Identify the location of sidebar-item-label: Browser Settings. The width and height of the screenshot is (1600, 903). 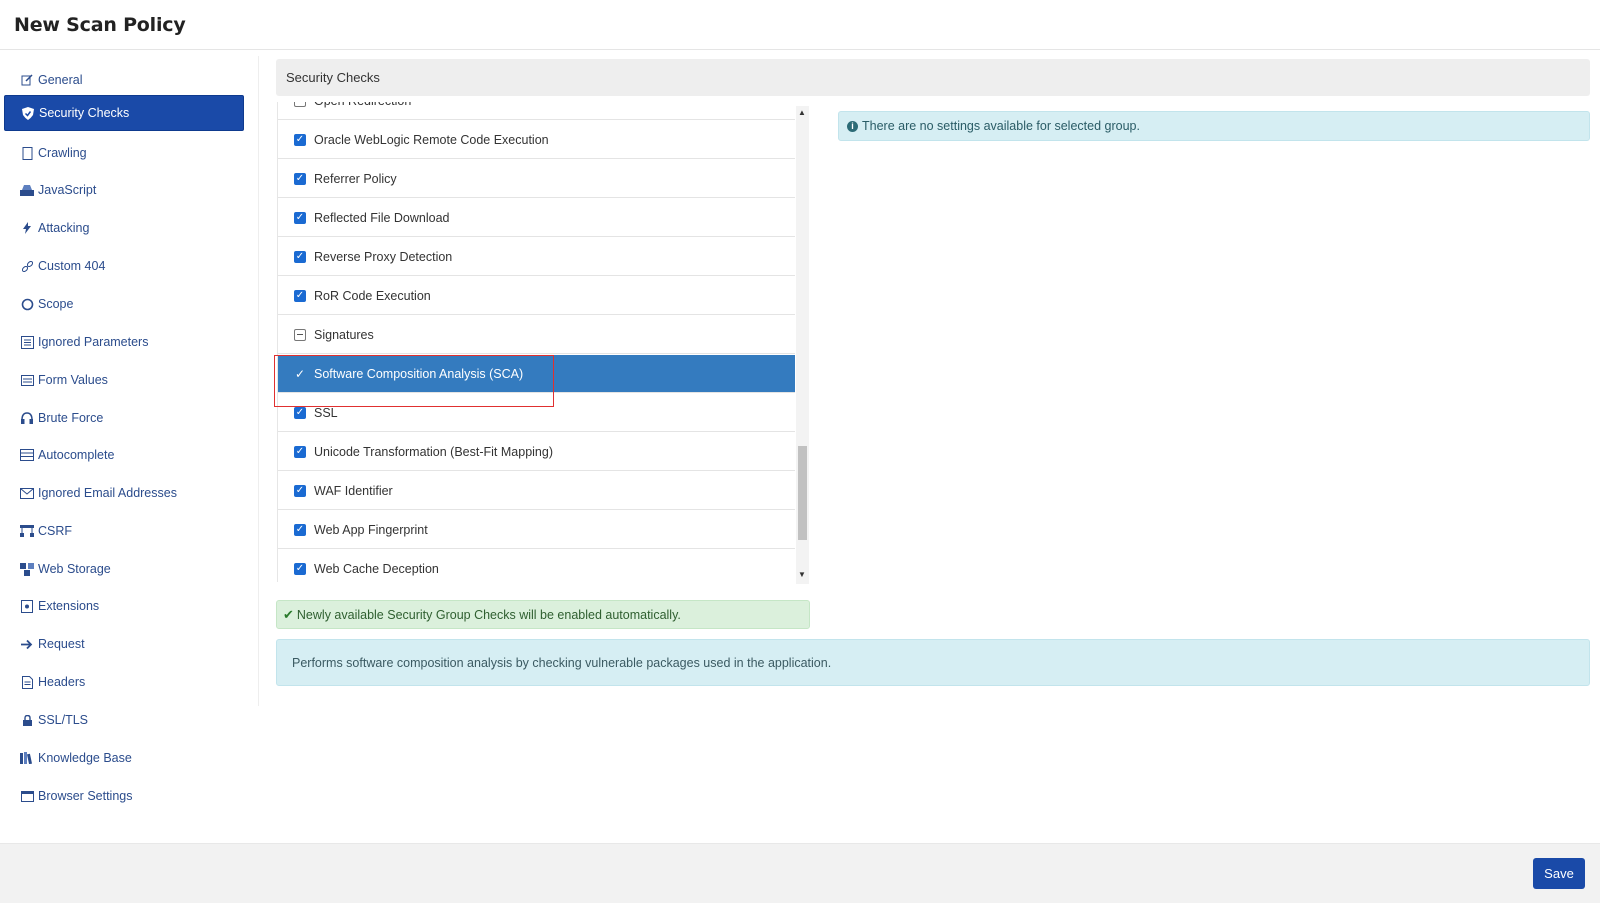
(85, 796).